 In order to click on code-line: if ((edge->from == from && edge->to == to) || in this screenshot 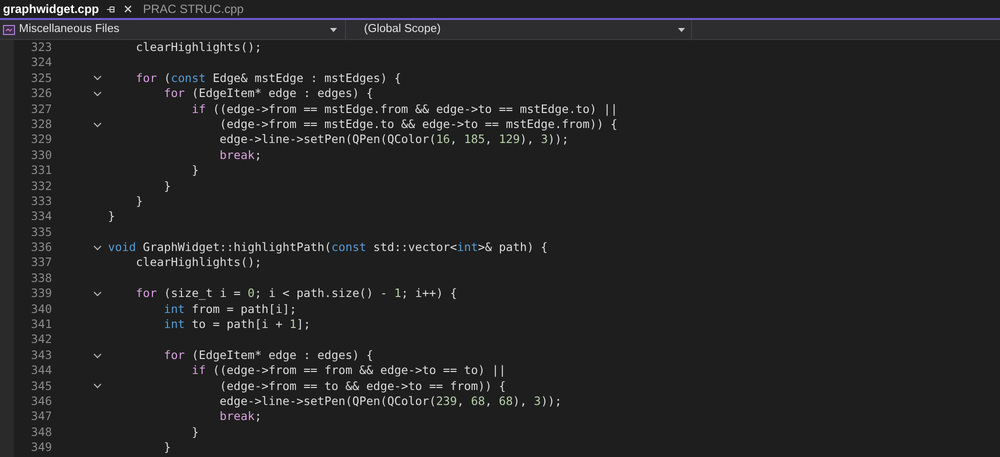, I will do `click(348, 371)`.